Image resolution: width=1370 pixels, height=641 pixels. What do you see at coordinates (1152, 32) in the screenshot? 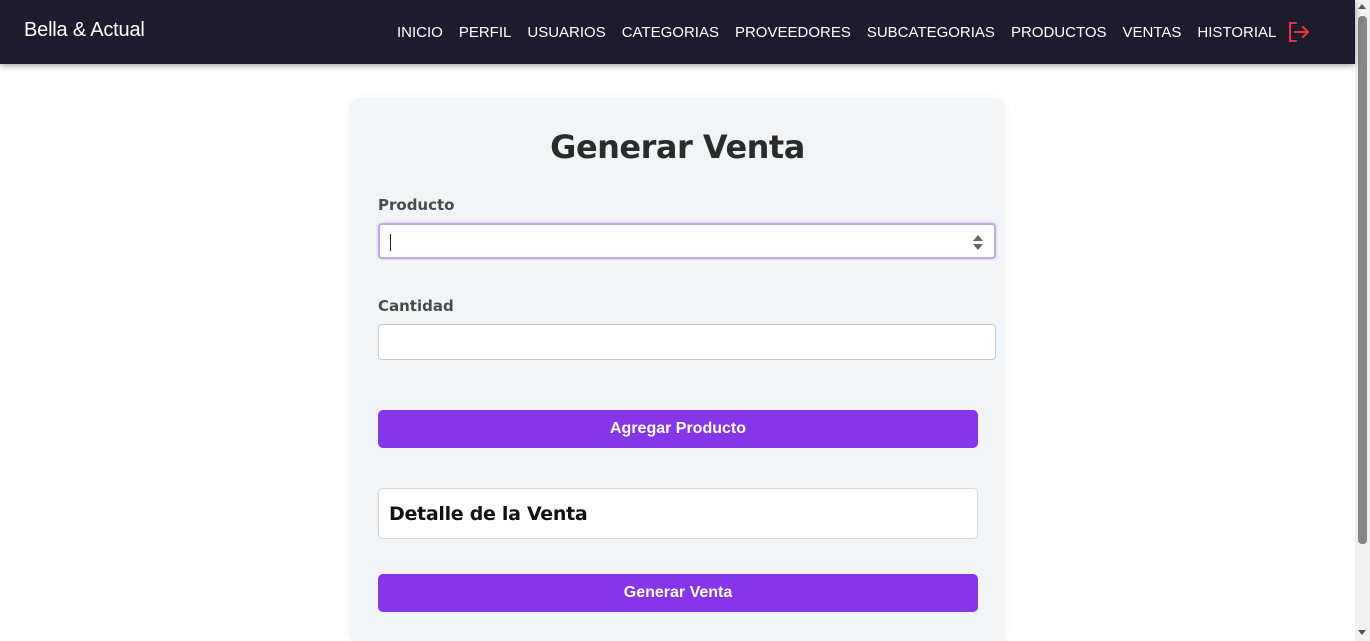
I see `nav-link-ventas: VENTAS` at bounding box center [1152, 32].